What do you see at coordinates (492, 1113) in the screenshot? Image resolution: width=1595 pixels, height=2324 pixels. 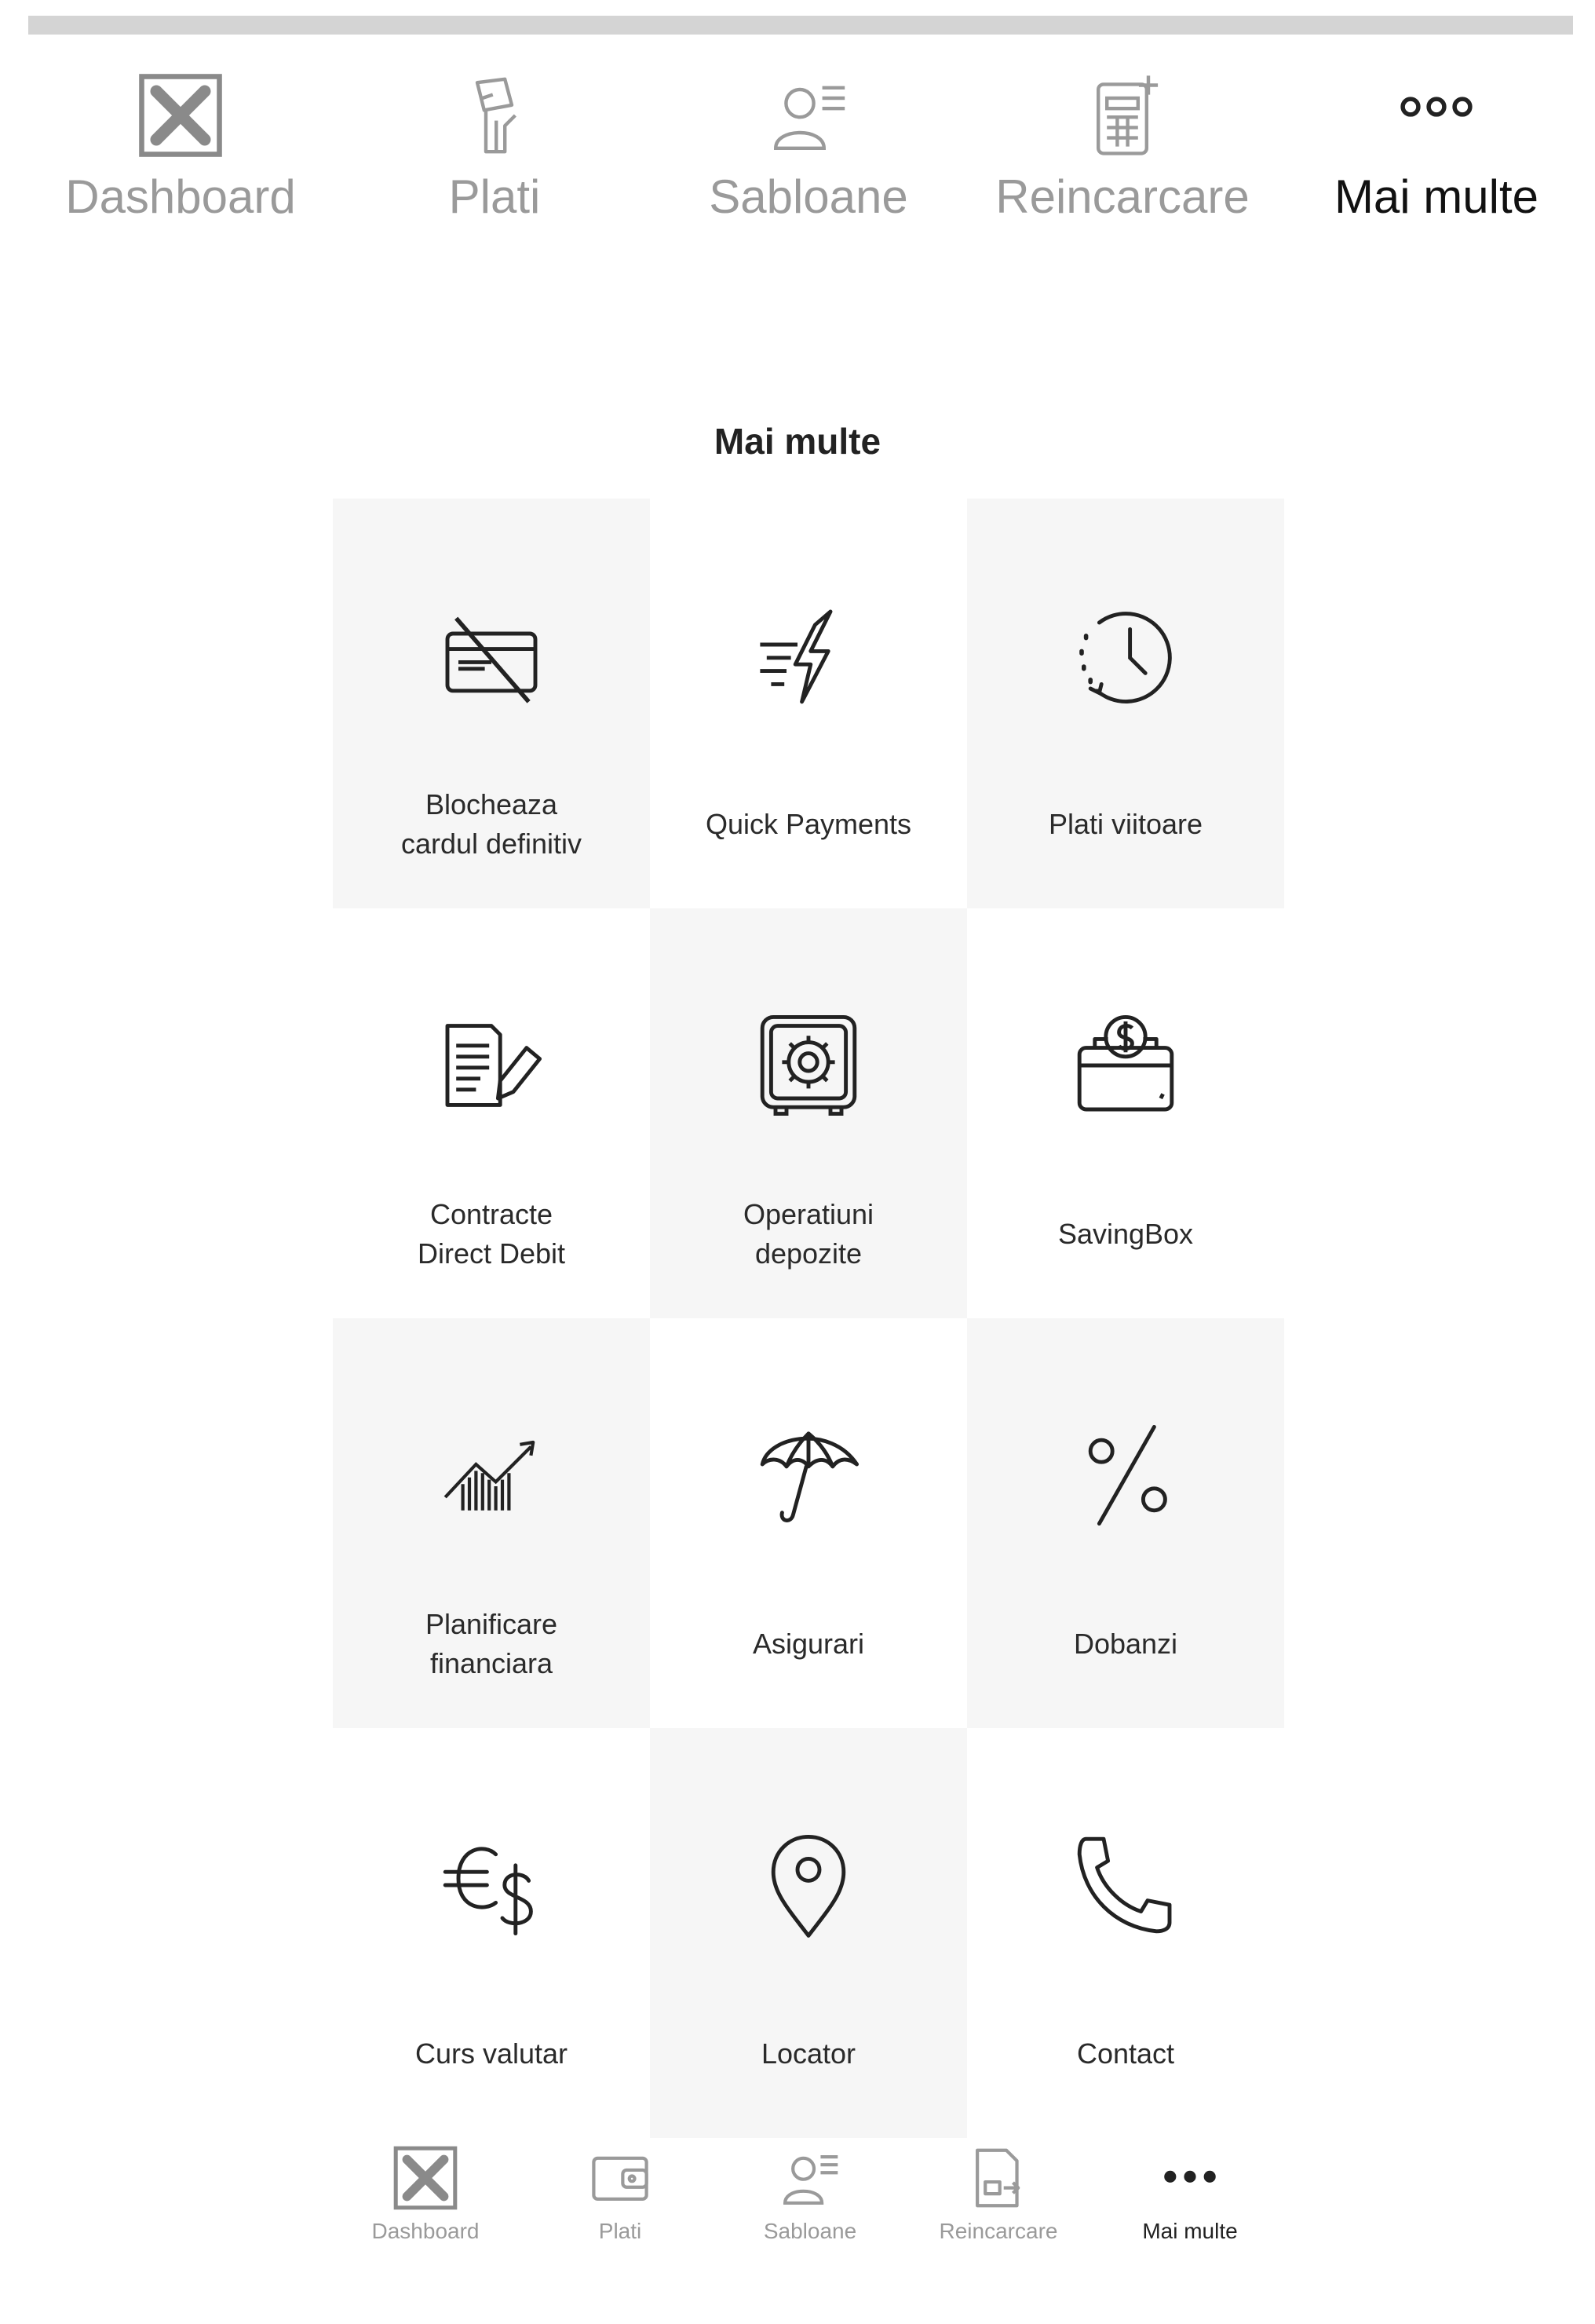 I see `tile-direct-debit: Contracte Direct Debit` at bounding box center [492, 1113].